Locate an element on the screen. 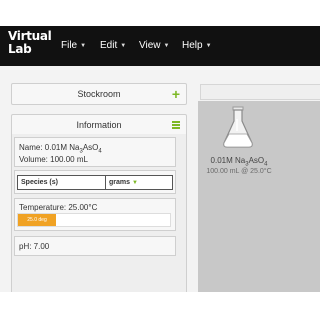 This screenshot has height=320, width=320. temperature-bar: 25.0 deg is located at coordinates (94, 220).